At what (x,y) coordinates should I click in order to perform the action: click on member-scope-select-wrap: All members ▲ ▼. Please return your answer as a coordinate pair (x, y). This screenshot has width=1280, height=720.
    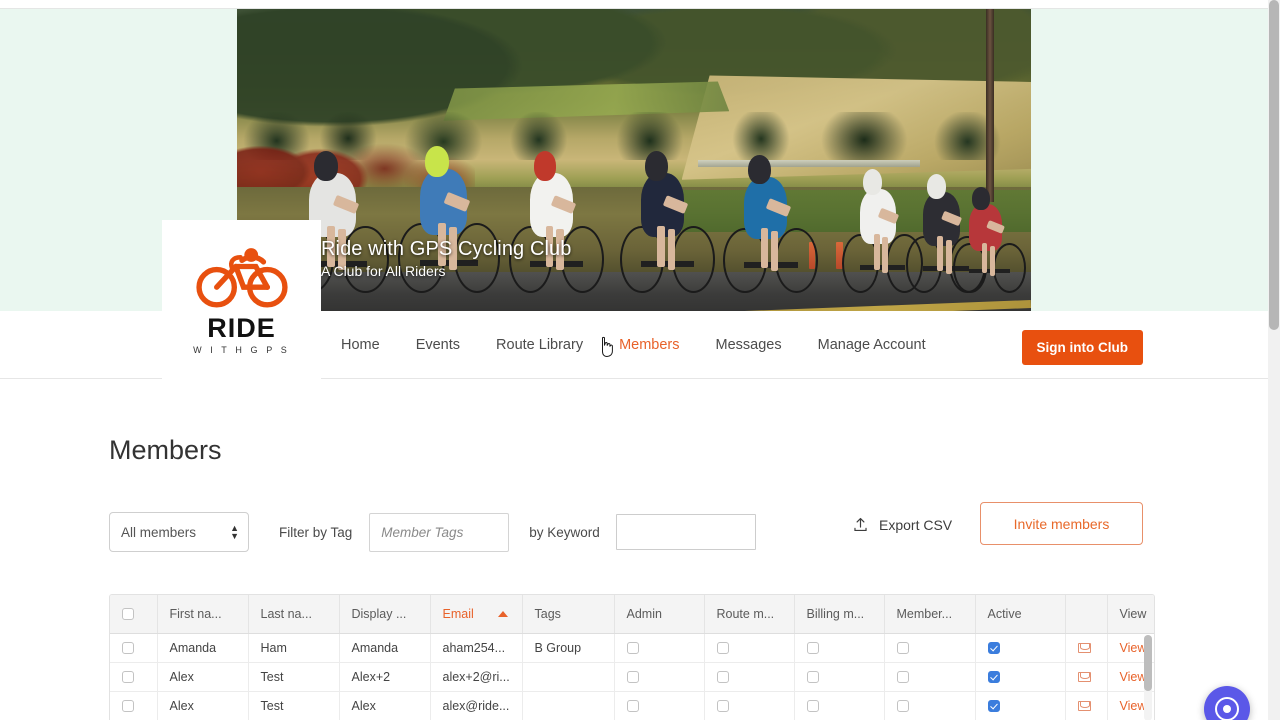
    Looking at the image, I should click on (179, 532).